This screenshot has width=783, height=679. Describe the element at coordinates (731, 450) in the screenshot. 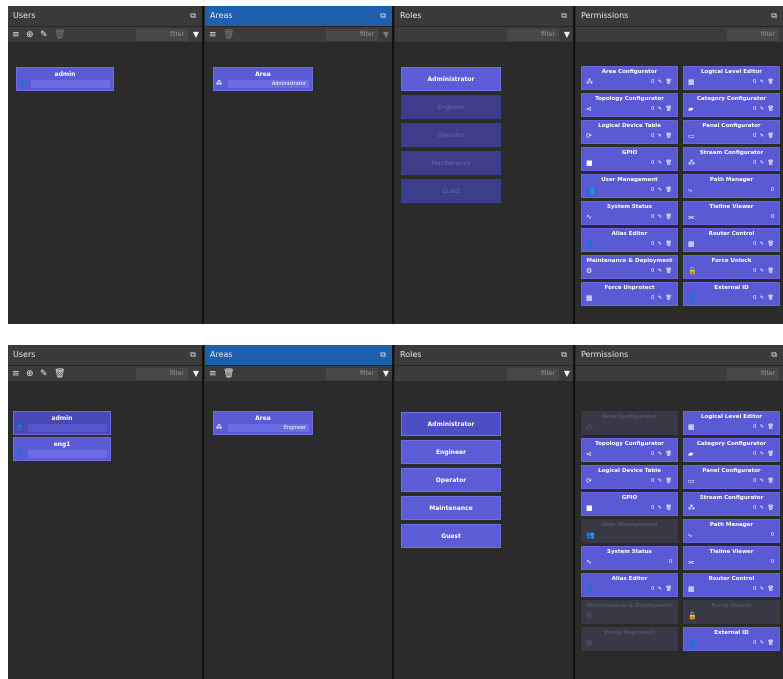

I see `permission-card: Category Configurator ▰ 0 ✎ 🗑` at that location.